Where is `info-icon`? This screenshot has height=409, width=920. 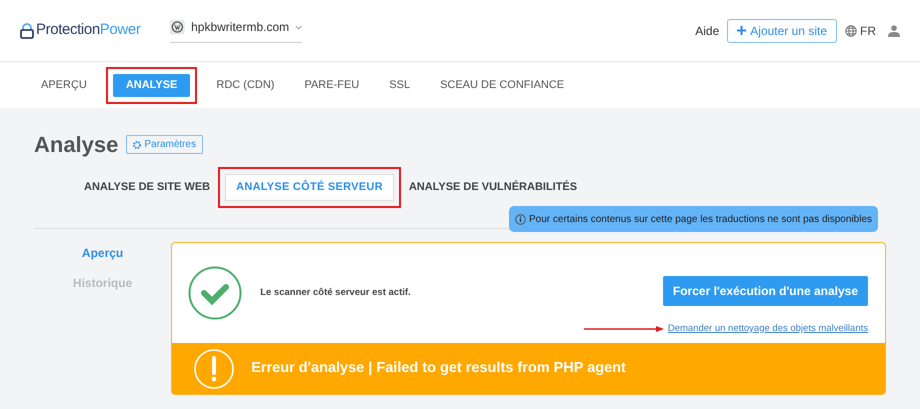 info-icon is located at coordinates (520, 219).